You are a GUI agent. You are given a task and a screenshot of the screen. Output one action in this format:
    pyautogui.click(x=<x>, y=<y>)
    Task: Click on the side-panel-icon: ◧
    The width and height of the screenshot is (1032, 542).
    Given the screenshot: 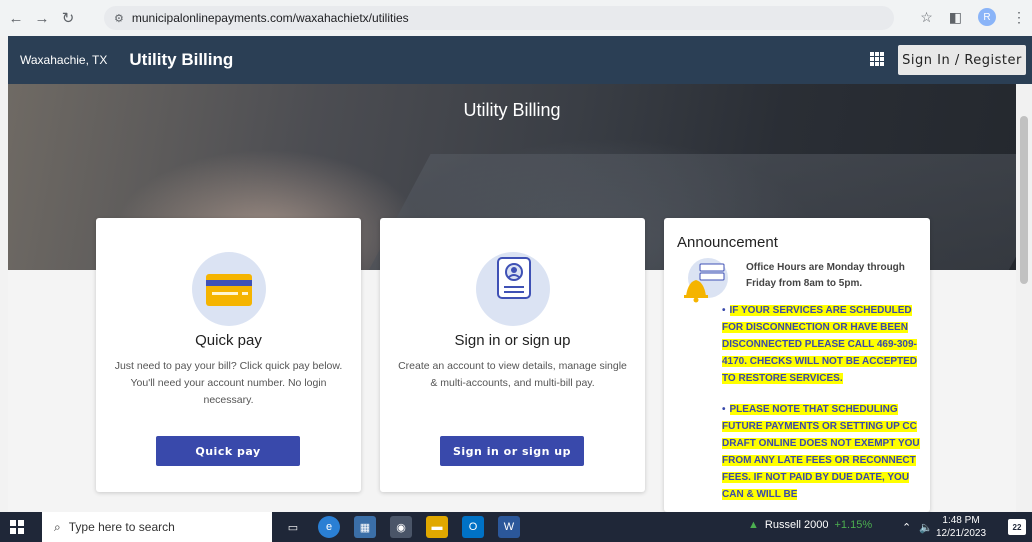 What is the action you would take?
    pyautogui.click(x=955, y=17)
    